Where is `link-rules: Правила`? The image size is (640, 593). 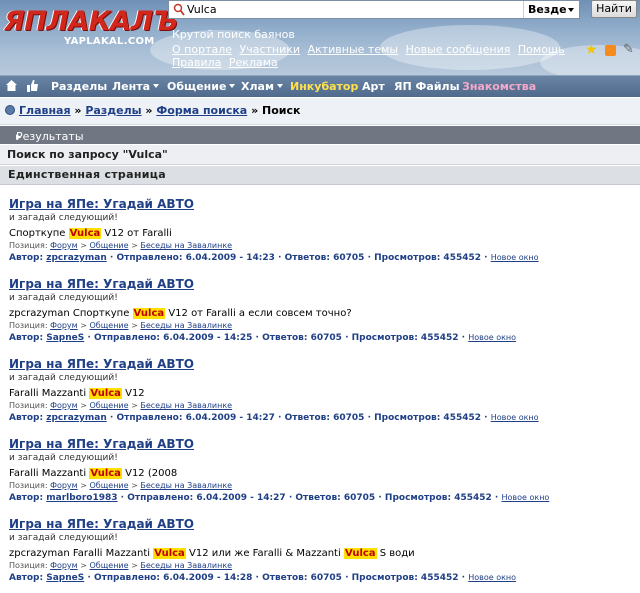
link-rules: Правила is located at coordinates (196, 62).